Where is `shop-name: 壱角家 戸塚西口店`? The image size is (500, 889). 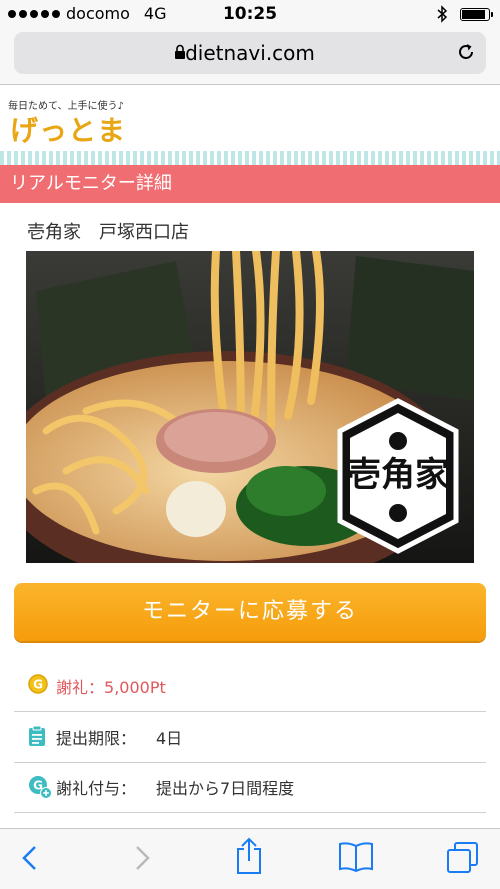 shop-name: 壱角家 戸塚西口店 is located at coordinates (108, 232).